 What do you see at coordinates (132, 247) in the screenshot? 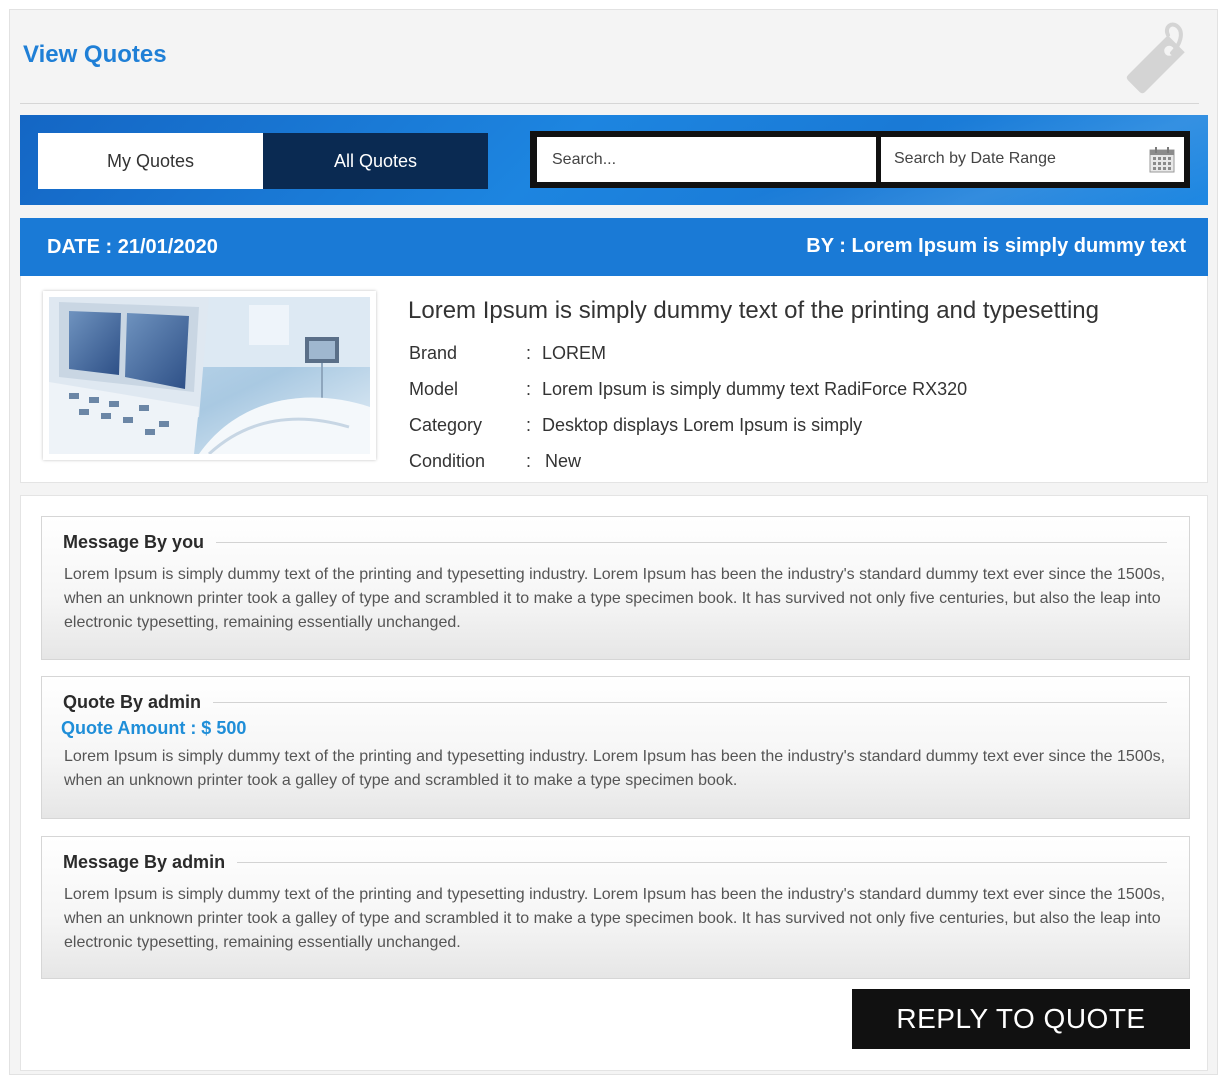
I see `quote-date: DATE : 21/01/2020` at bounding box center [132, 247].